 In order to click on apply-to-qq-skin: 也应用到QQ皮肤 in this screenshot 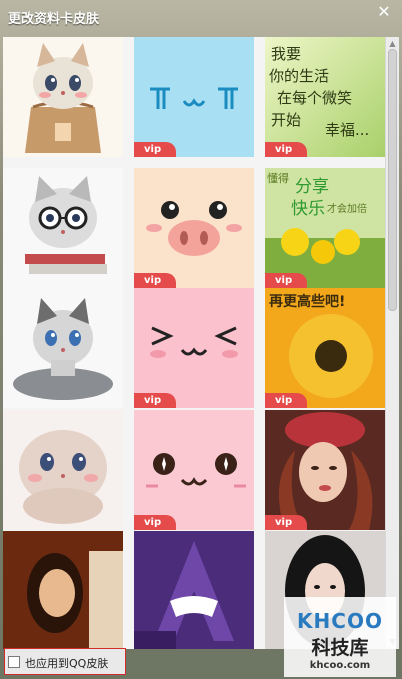, I will do `click(65, 661)`.